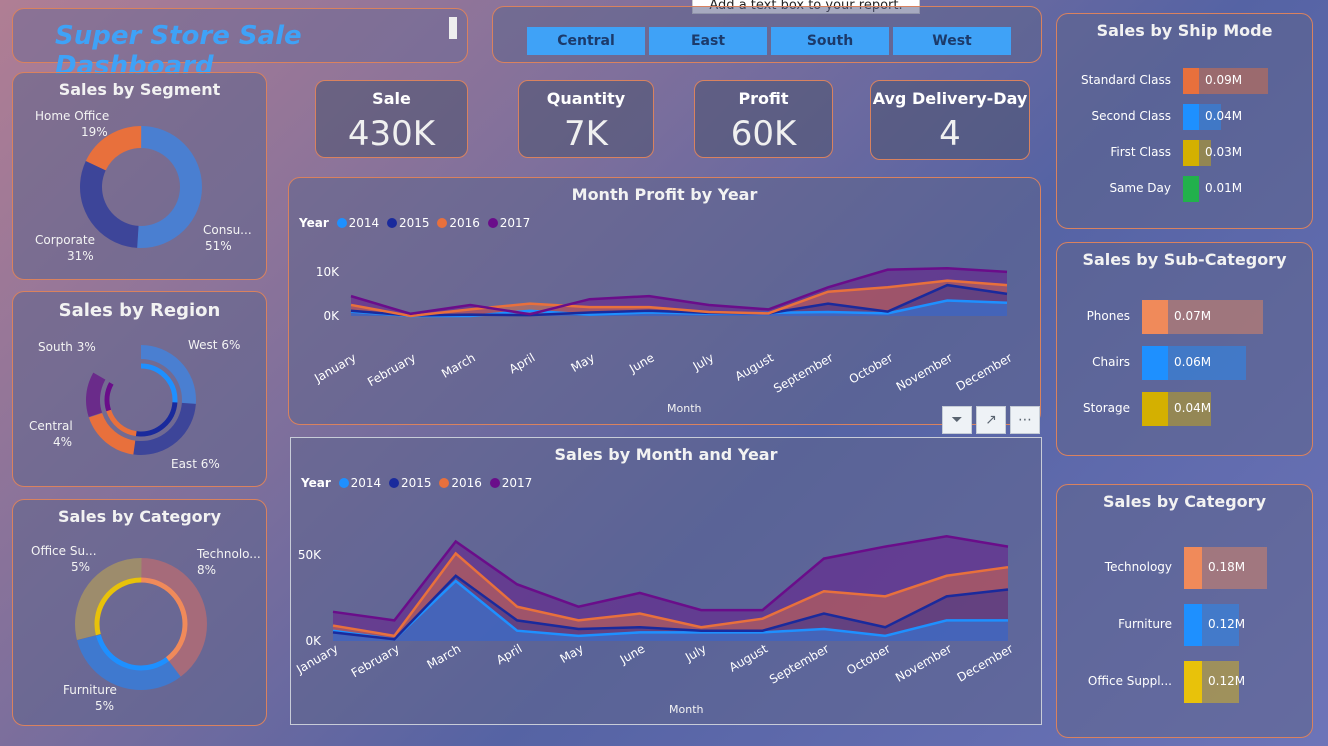  I want to click on kpi-profit: Profit 60K, so click(763, 119).